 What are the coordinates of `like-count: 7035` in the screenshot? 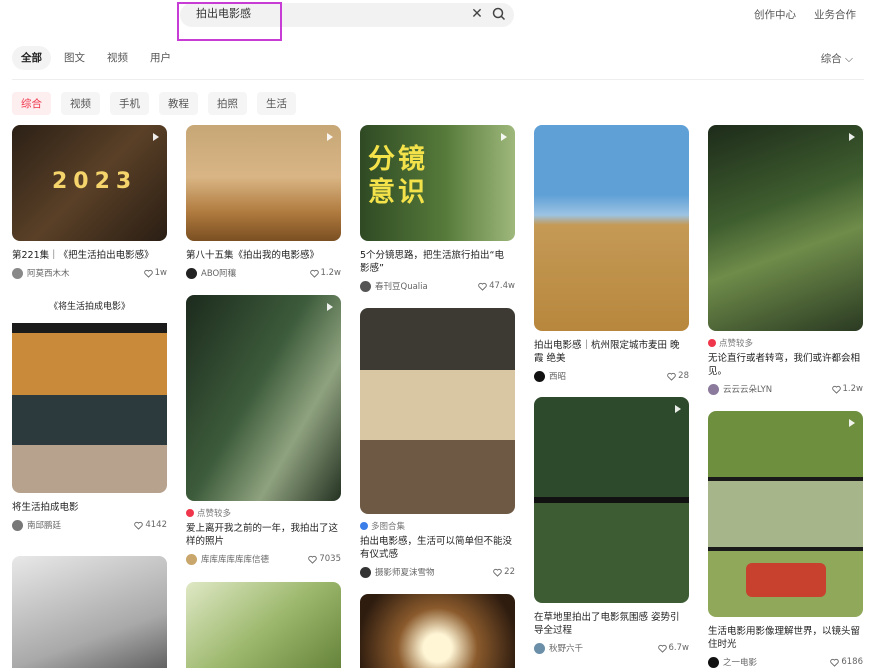 It's located at (330, 559).